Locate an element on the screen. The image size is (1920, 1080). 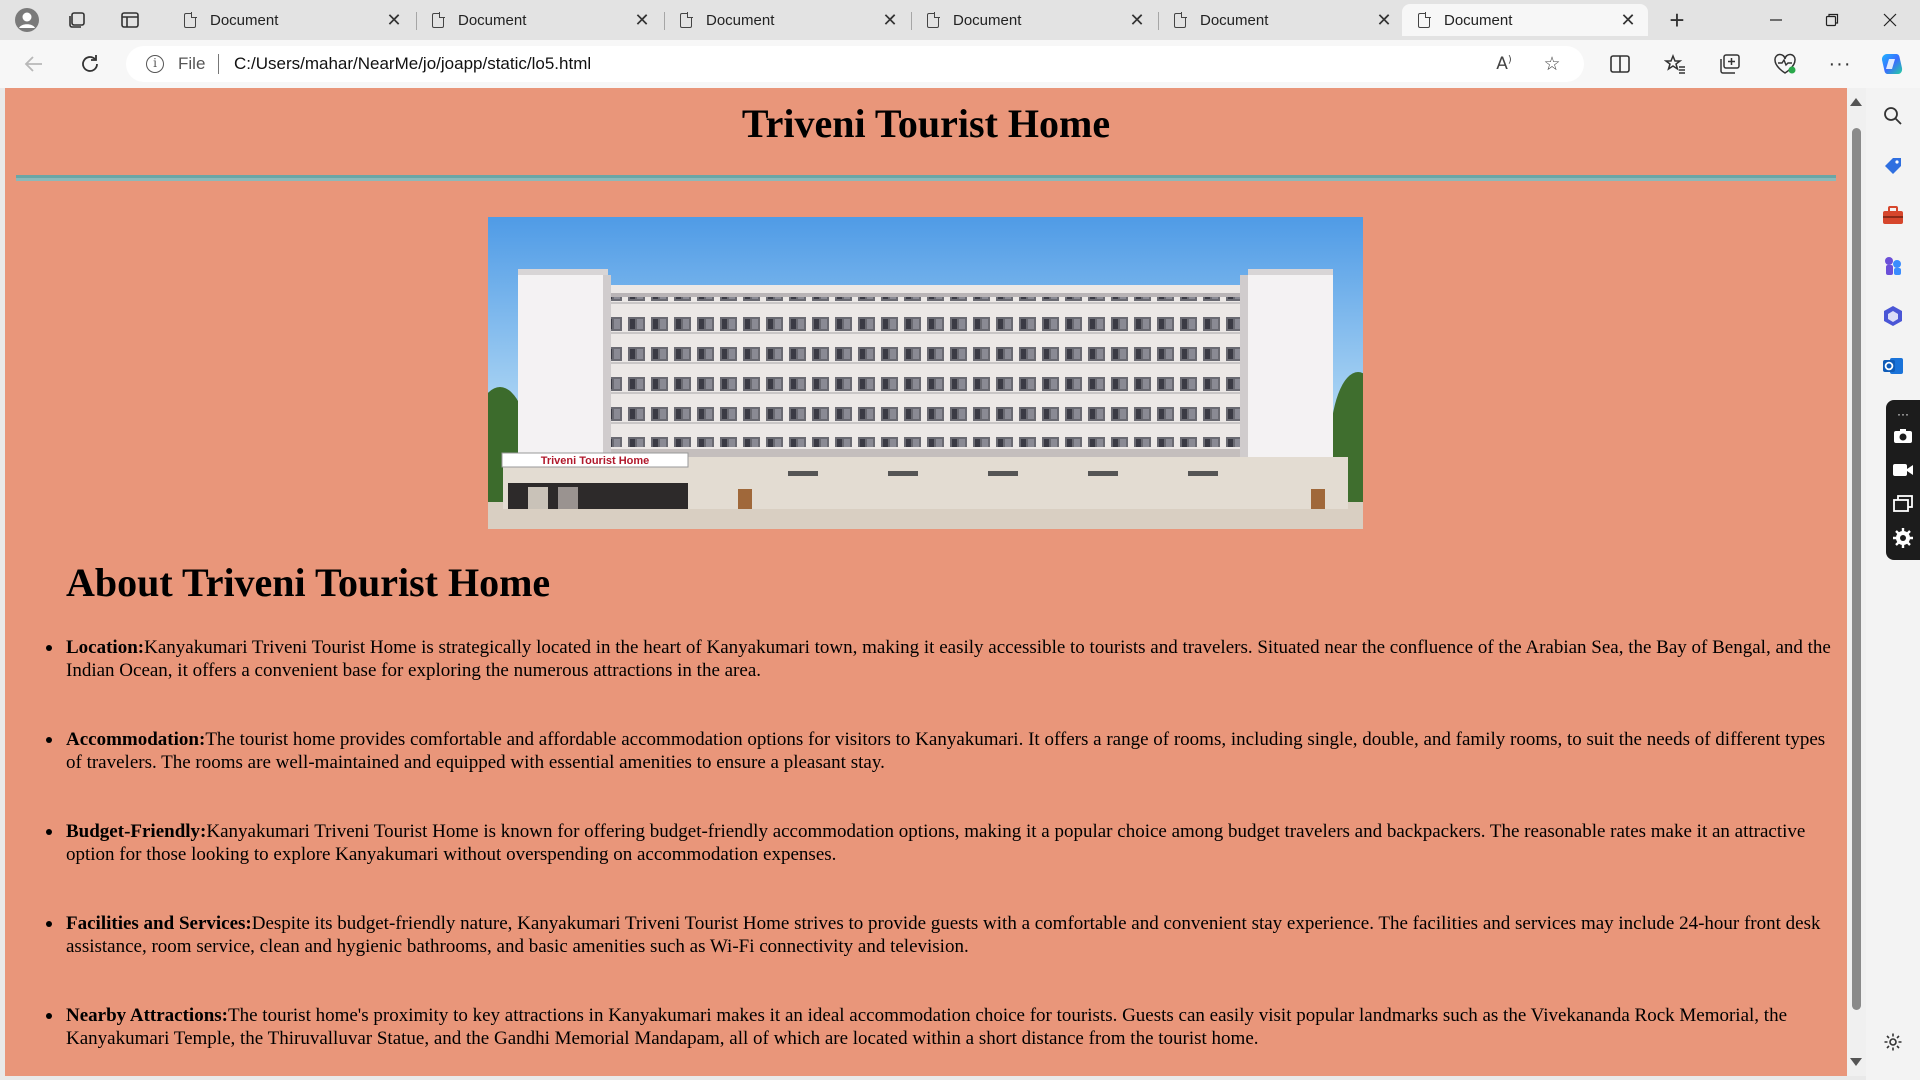
maximize-icon is located at coordinates (1832, 20).